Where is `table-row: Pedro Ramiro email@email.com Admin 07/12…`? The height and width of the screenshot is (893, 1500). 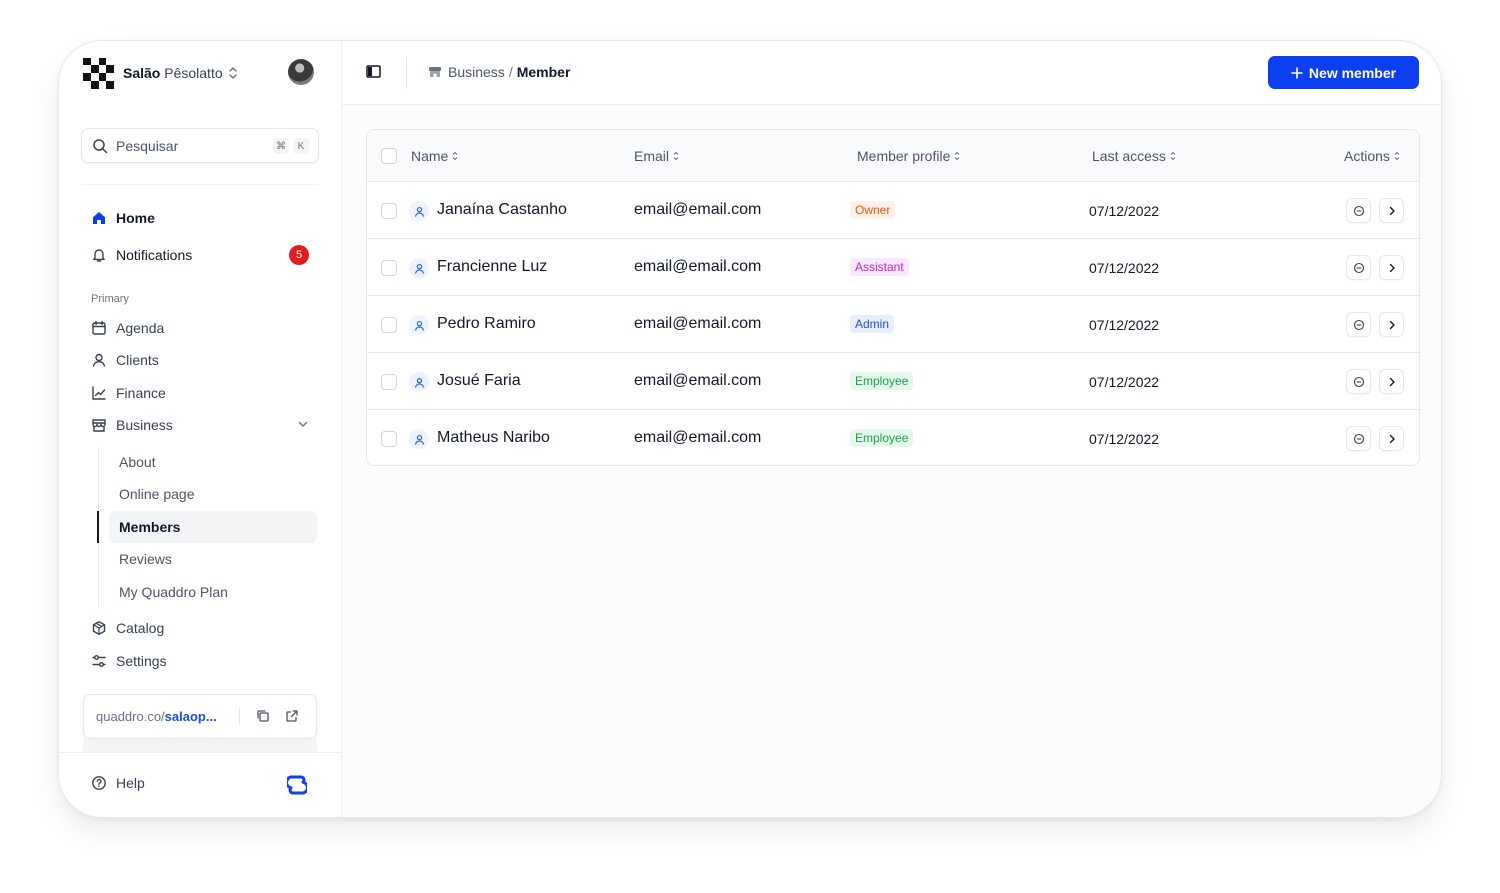
table-row: Pedro Ramiro email@email.com Admin 07/12… is located at coordinates (893, 324).